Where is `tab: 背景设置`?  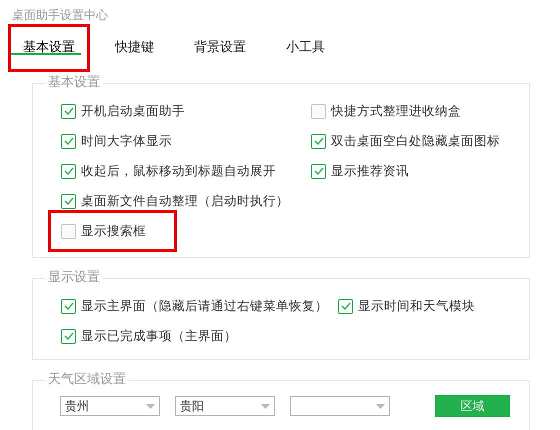
tab: 背景设置 is located at coordinates (220, 48).